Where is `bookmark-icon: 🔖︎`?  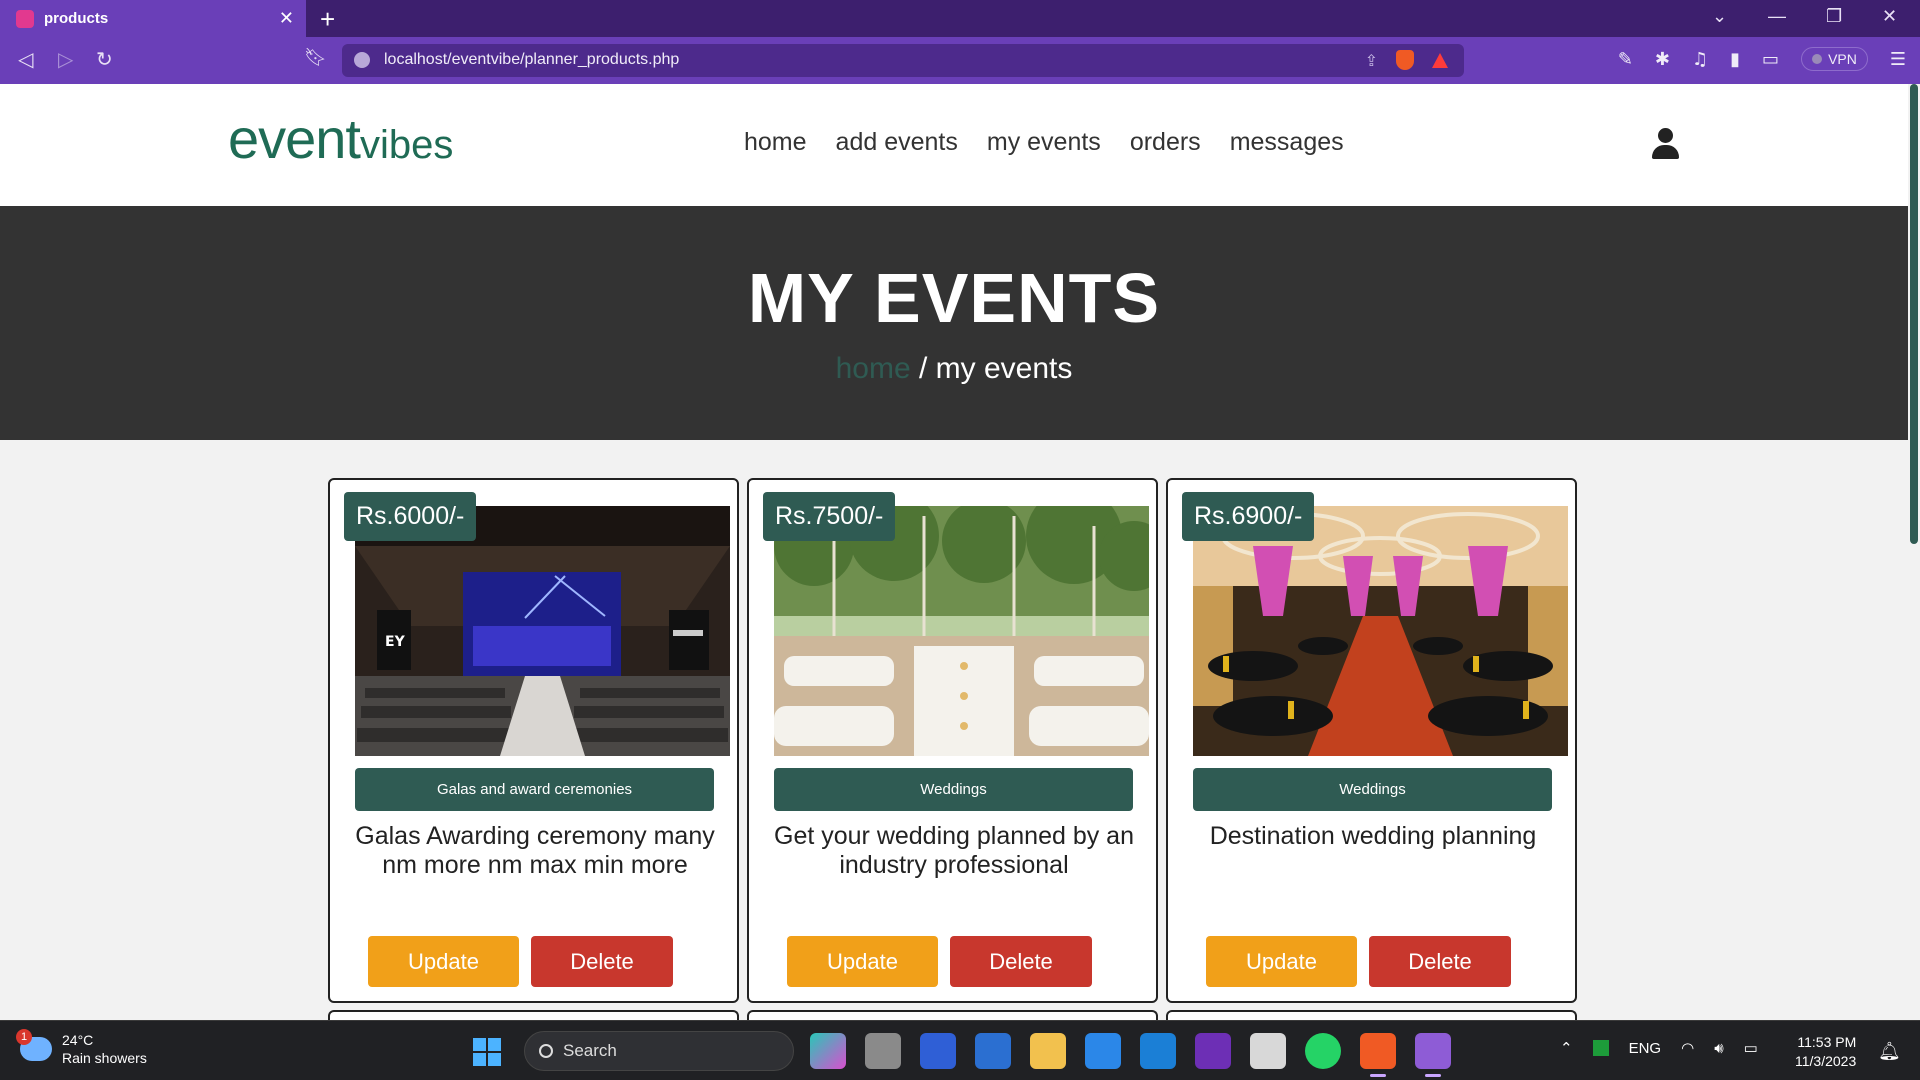
bookmark-icon: 🔖︎ is located at coordinates (315, 57).